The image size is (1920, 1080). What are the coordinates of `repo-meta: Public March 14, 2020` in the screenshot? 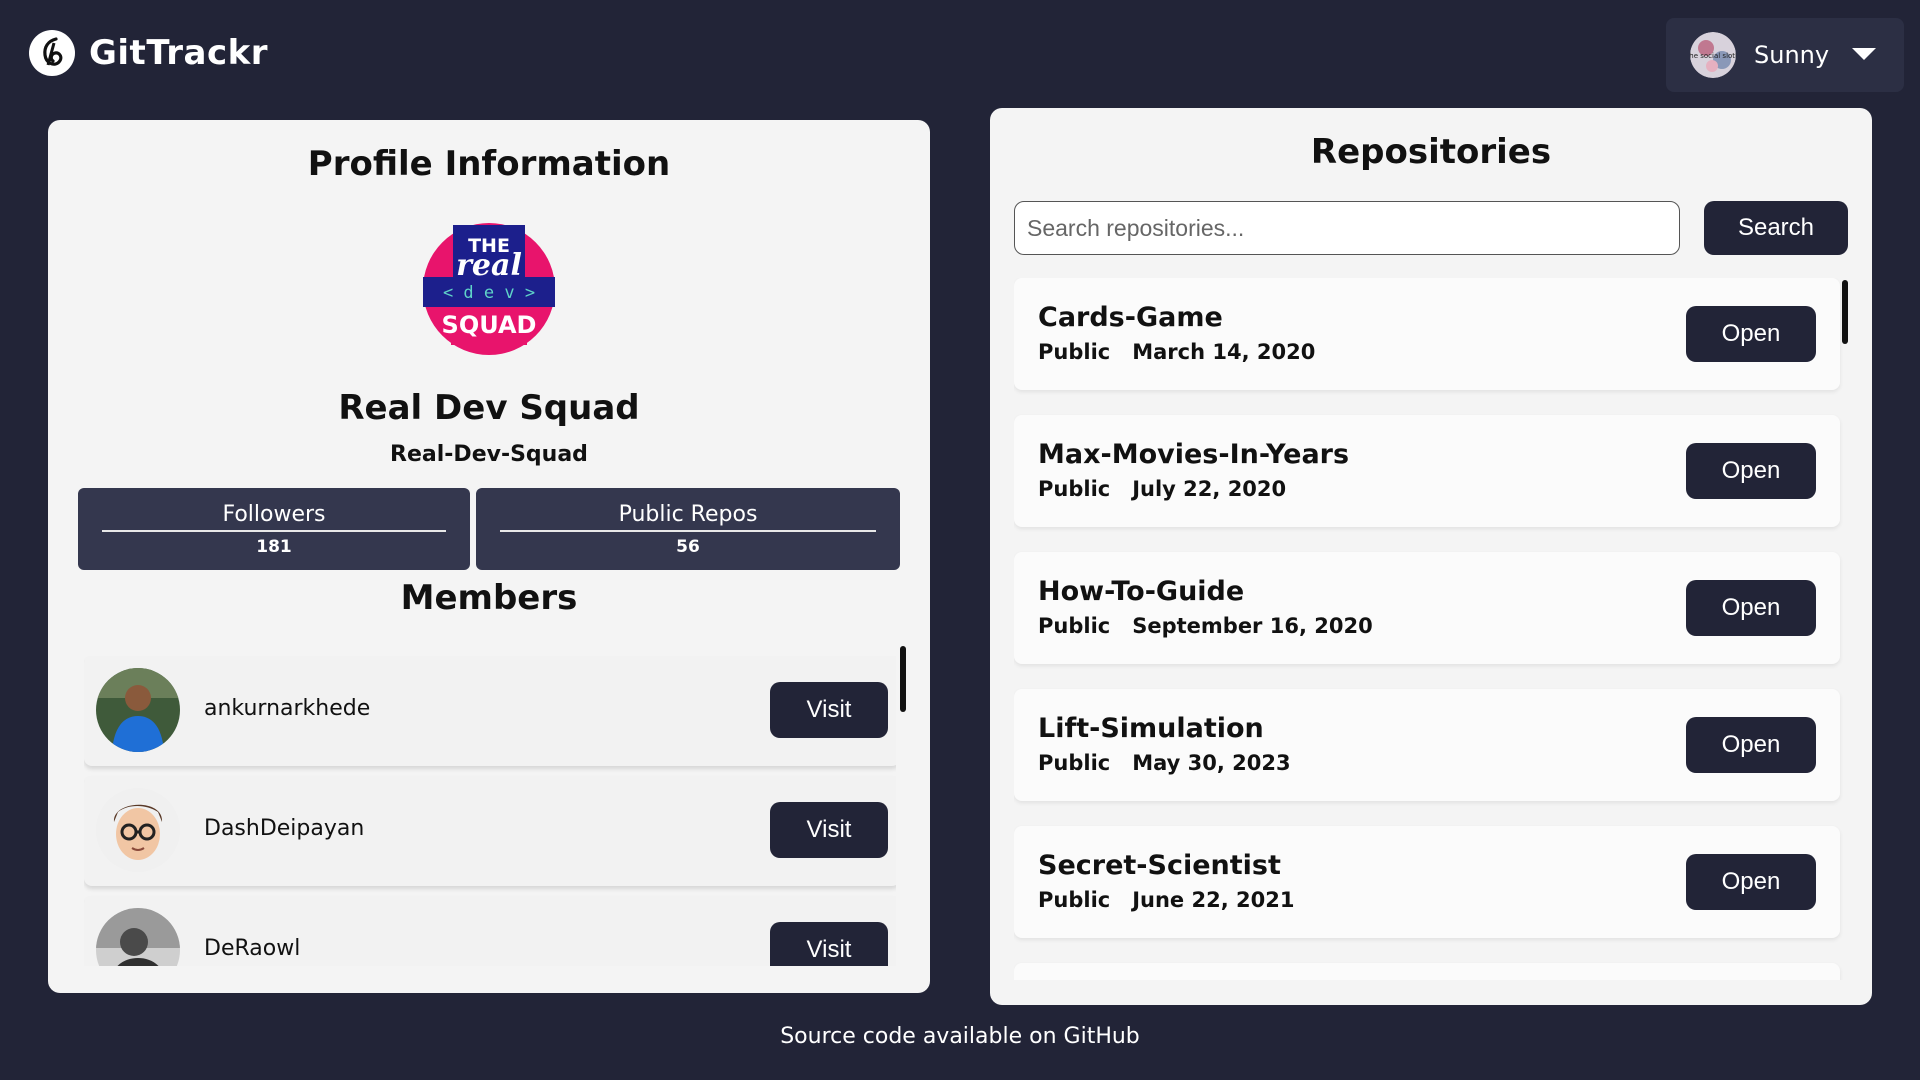 It's located at (1176, 352).